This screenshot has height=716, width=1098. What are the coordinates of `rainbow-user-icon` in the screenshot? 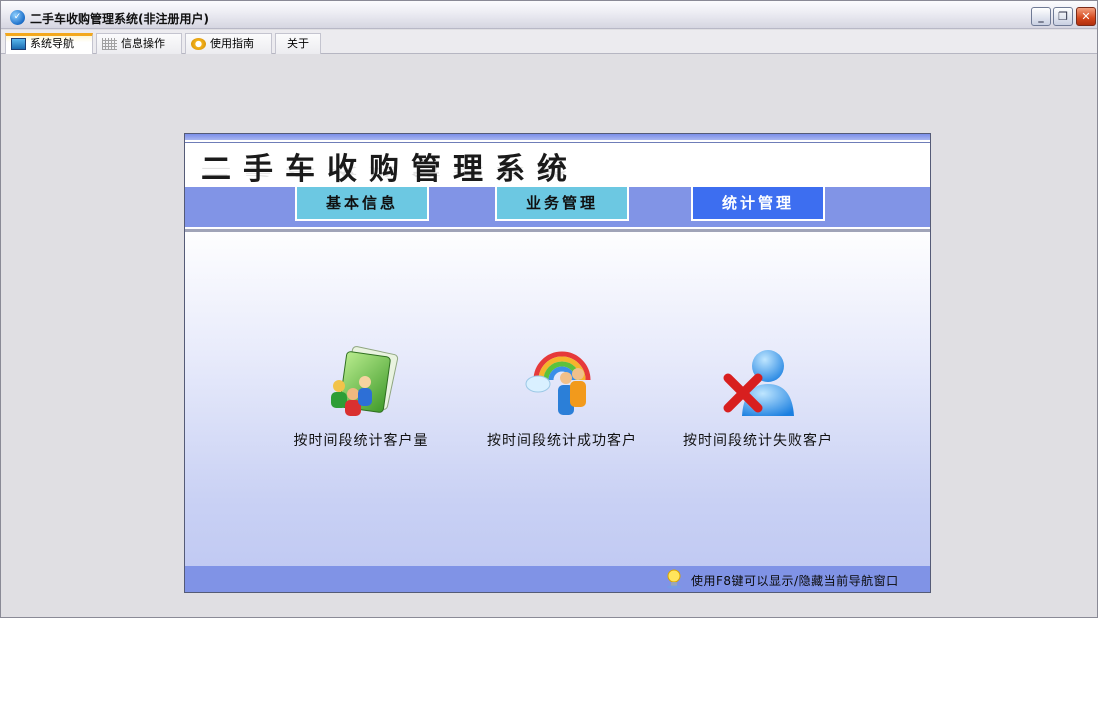 It's located at (562, 382).